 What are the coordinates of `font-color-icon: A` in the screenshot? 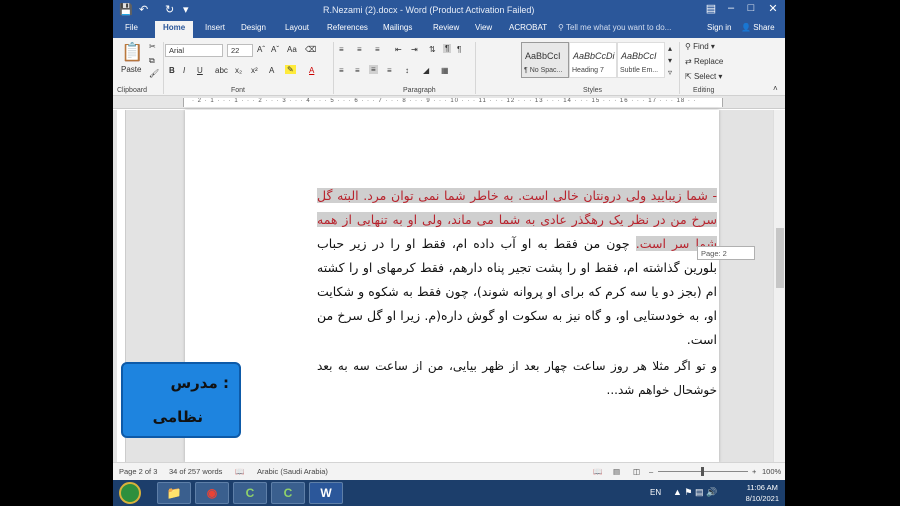 It's located at (311, 70).